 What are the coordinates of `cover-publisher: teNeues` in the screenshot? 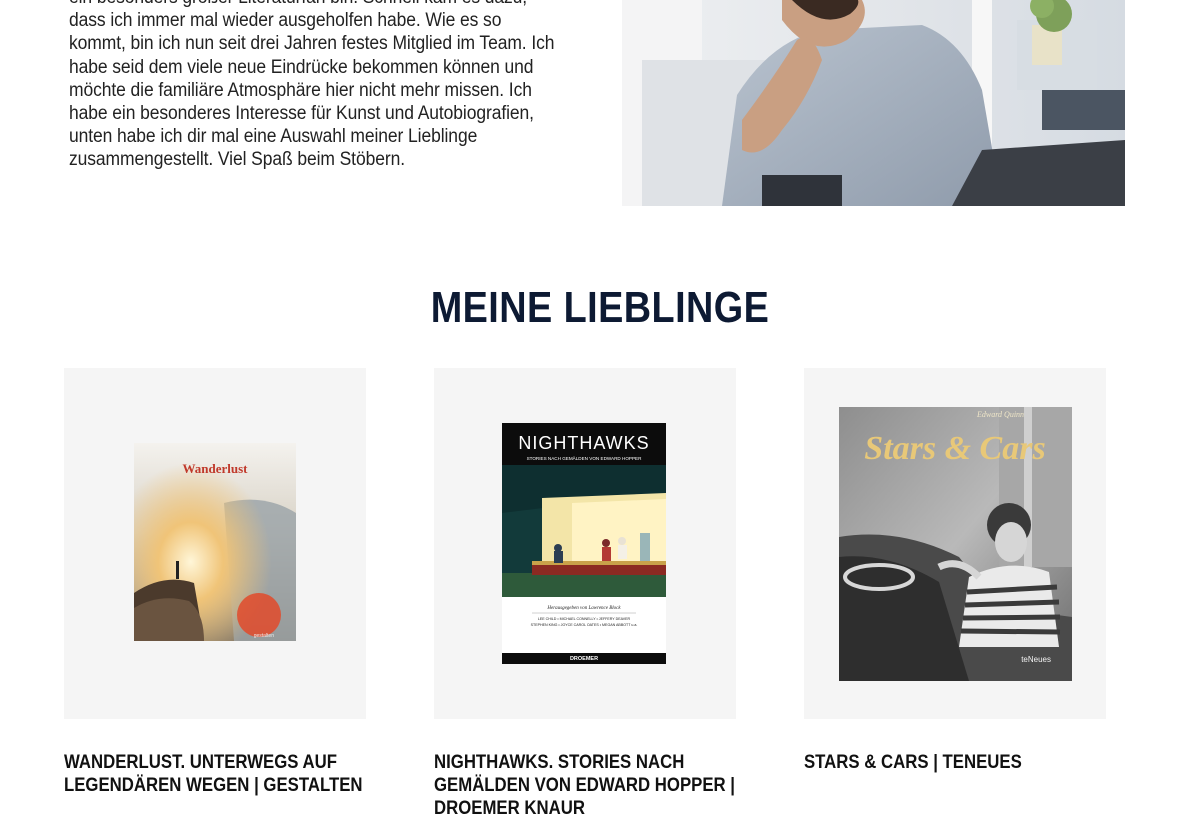 It's located at (1036, 659).